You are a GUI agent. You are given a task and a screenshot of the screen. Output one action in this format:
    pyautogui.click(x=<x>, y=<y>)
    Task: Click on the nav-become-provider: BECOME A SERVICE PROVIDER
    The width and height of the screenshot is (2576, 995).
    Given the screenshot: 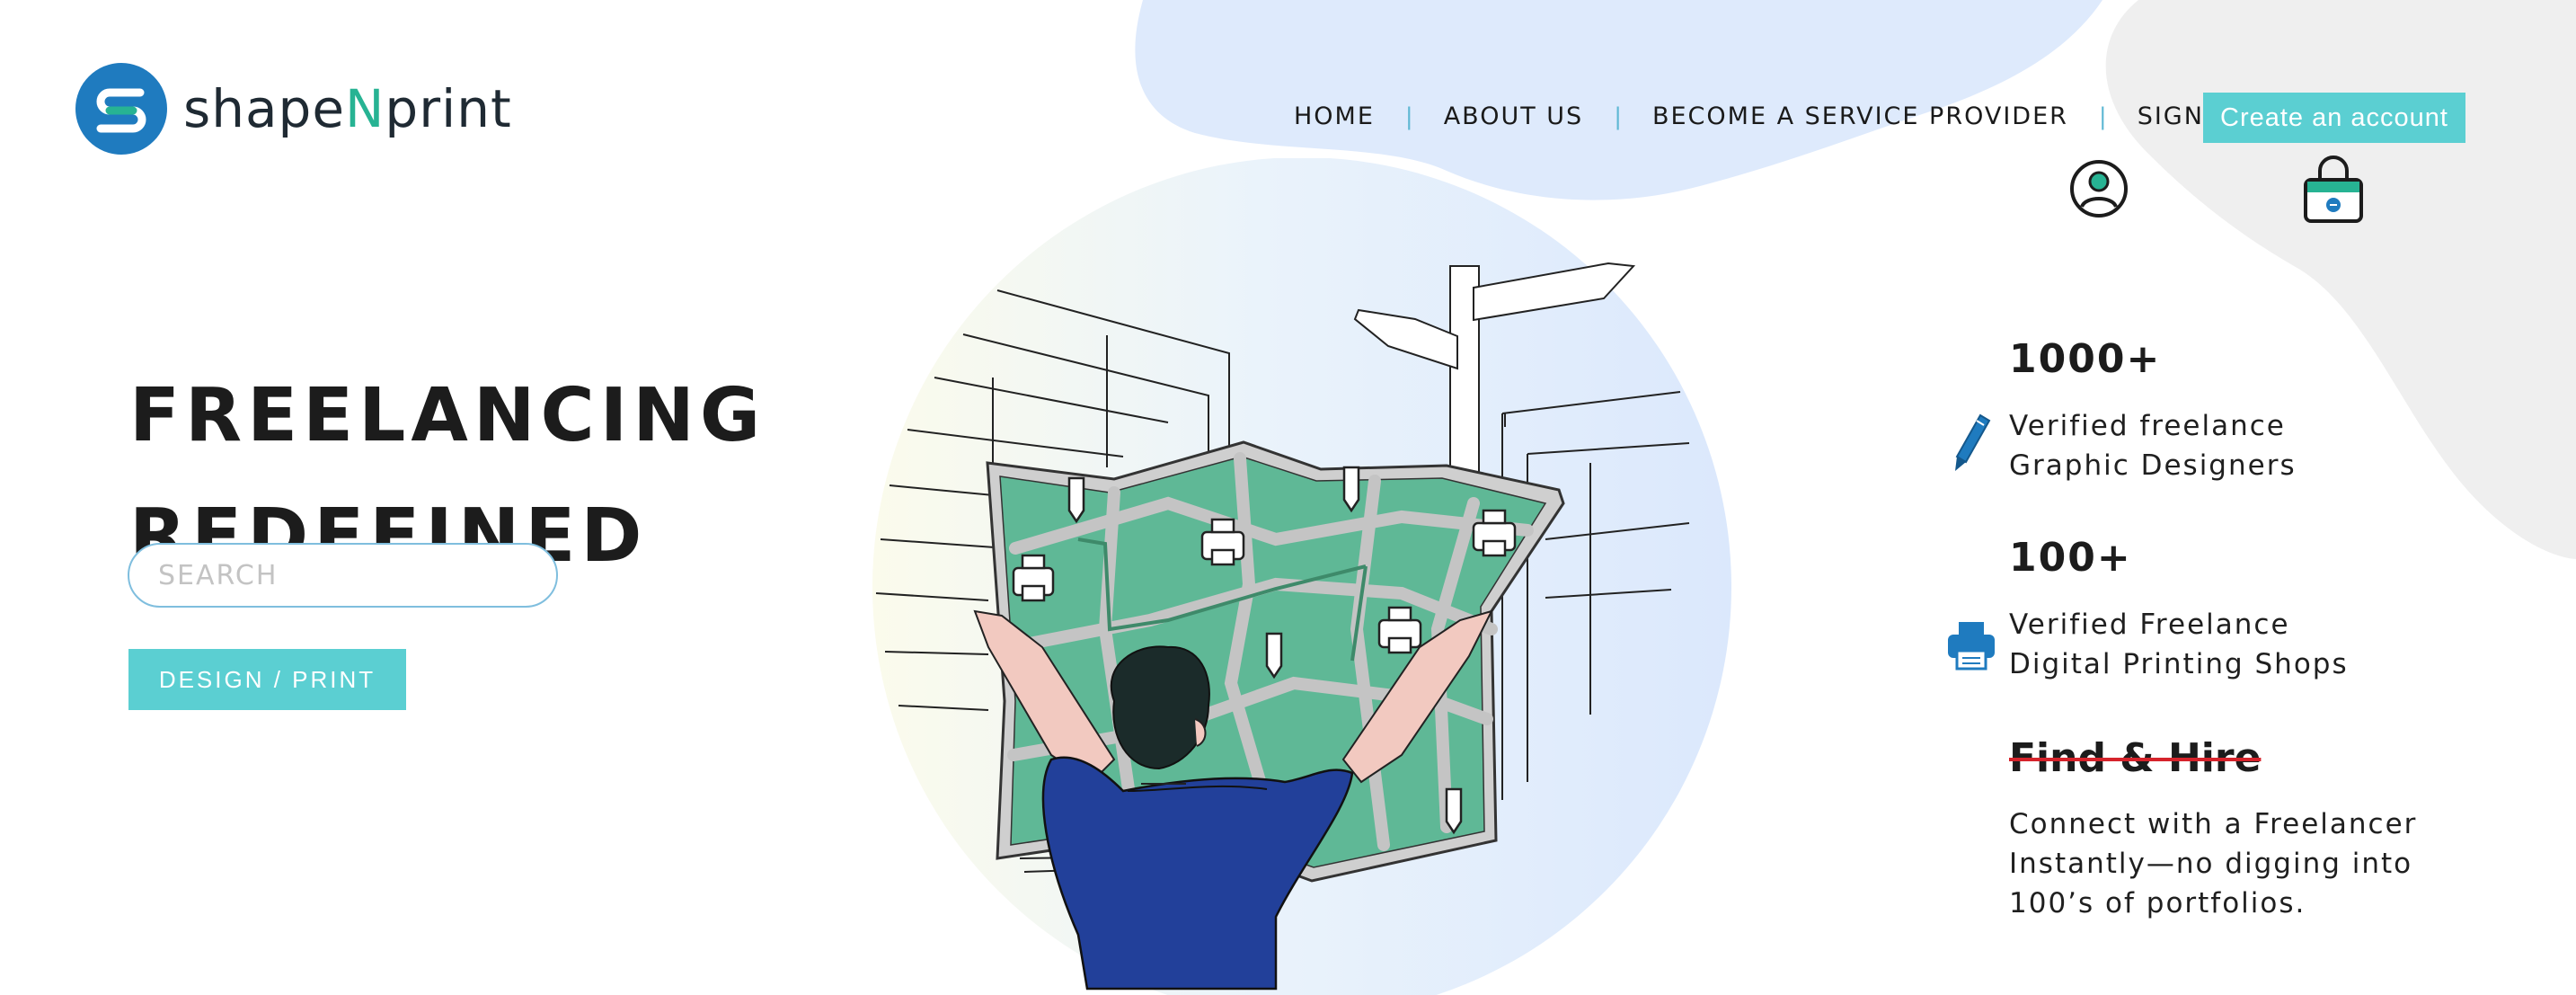 What is the action you would take?
    pyautogui.click(x=1860, y=116)
    